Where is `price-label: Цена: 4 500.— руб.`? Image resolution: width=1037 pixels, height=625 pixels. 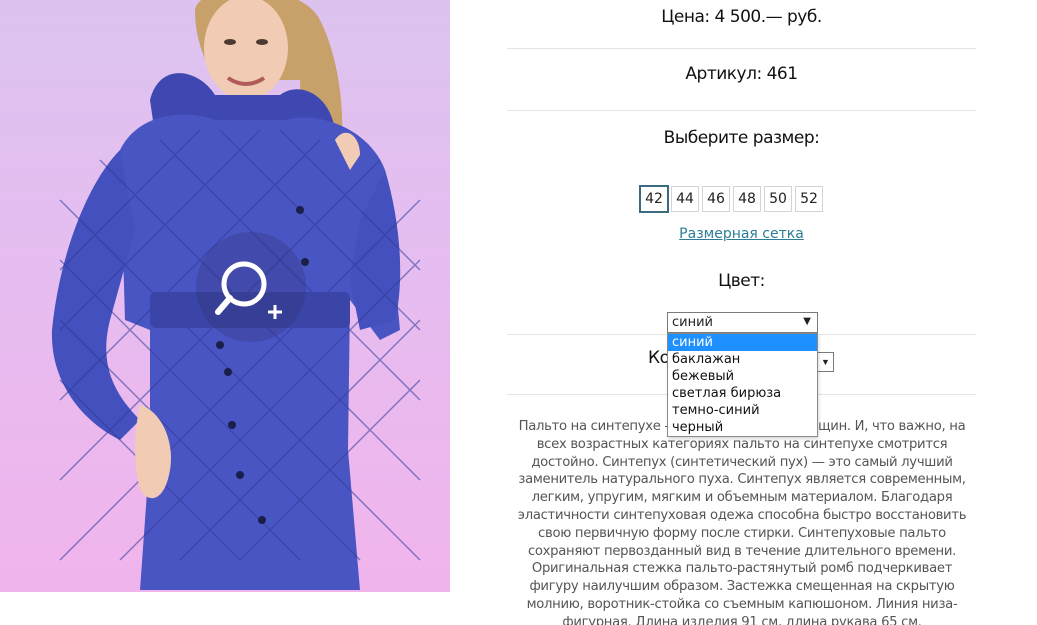
price-label: Цена: 4 500.— руб. is located at coordinates (741, 17).